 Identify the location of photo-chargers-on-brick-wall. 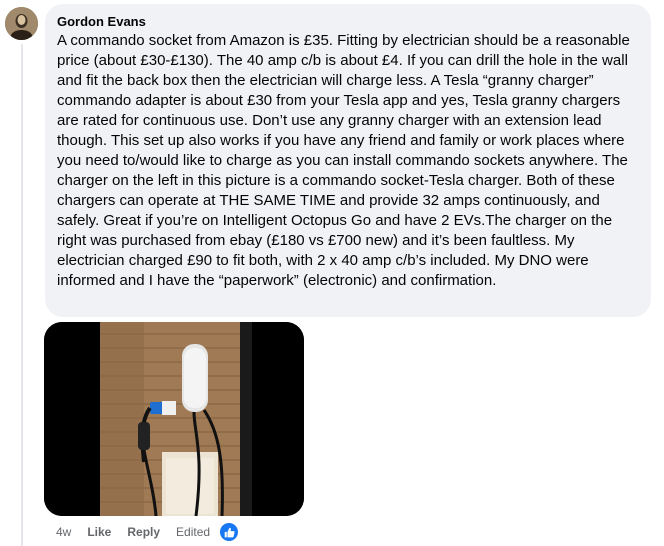
(174, 419).